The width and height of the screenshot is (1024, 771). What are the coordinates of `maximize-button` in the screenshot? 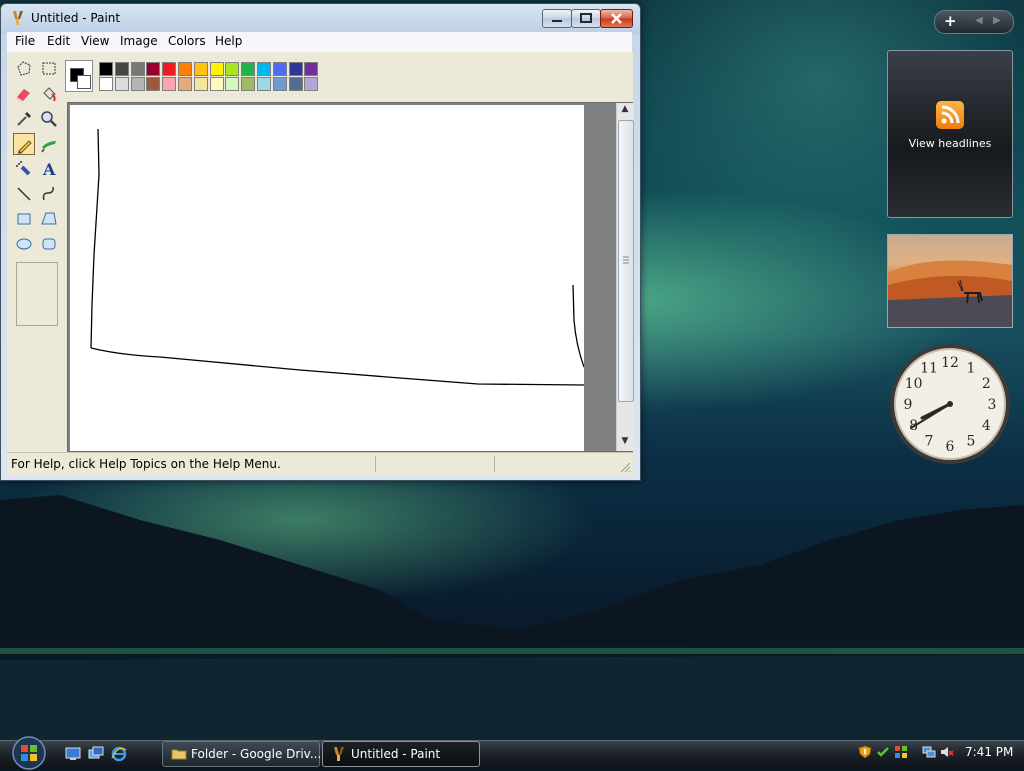 It's located at (586, 18).